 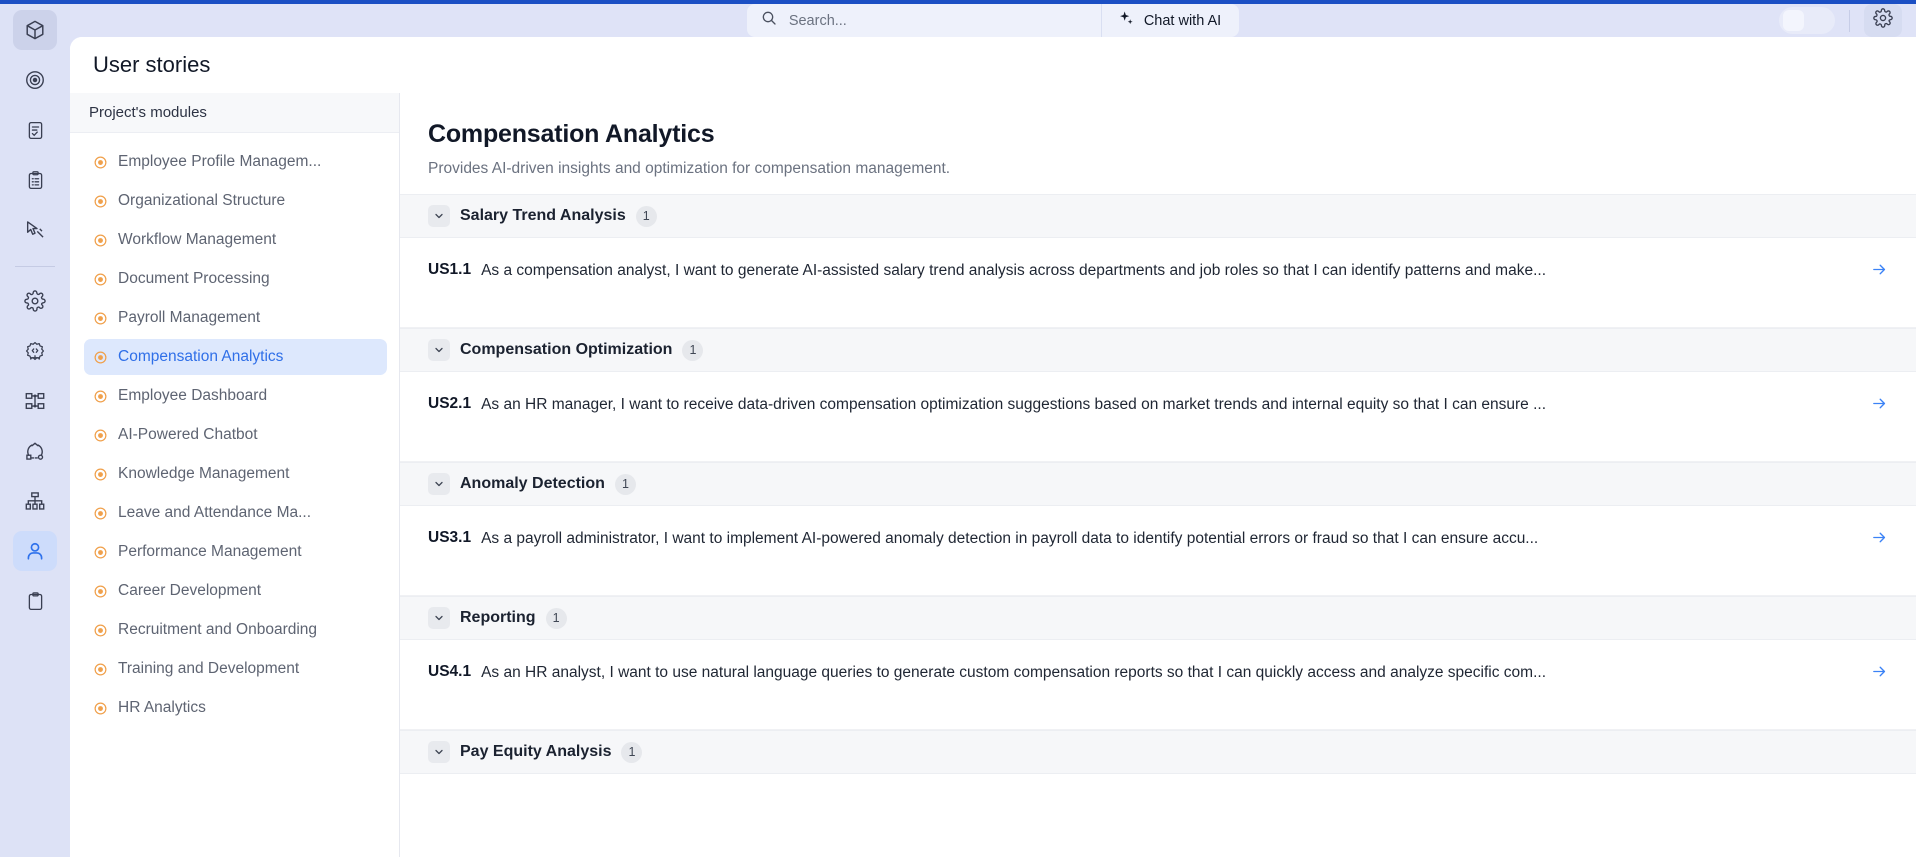 I want to click on module-list-item: Employee Dashboard, so click(x=235, y=396).